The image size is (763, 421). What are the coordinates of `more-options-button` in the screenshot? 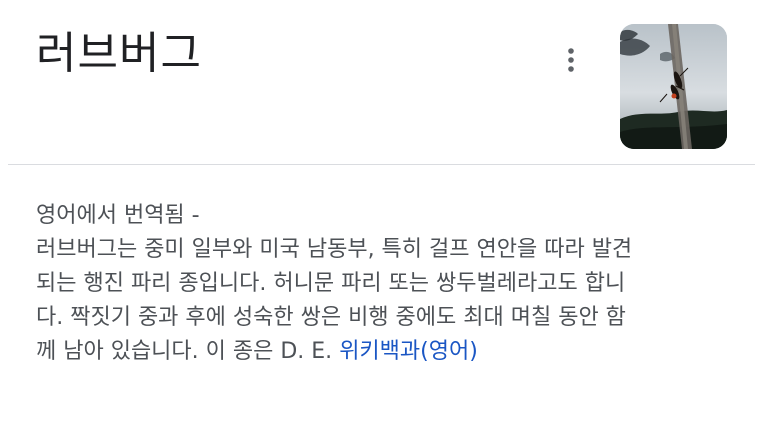 It's located at (571, 60).